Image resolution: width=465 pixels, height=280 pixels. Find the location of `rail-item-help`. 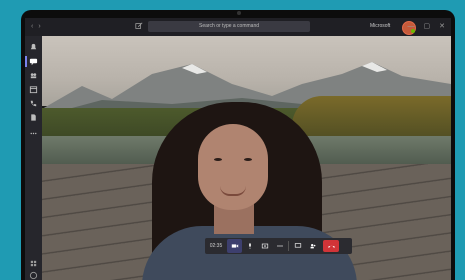

rail-item-help is located at coordinates (33, 275).